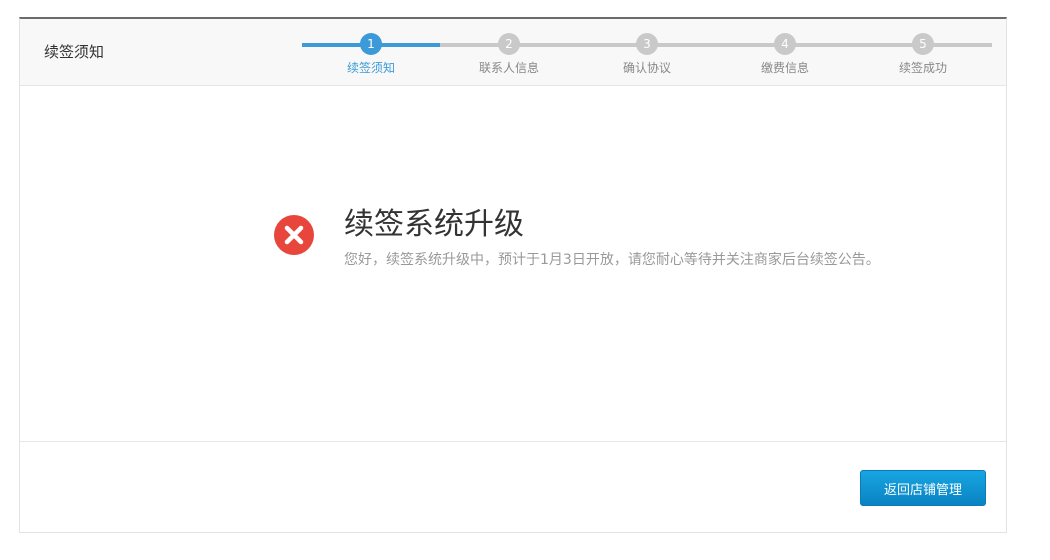 This screenshot has height=560, width=1050. I want to click on step-number: 2, so click(509, 44).